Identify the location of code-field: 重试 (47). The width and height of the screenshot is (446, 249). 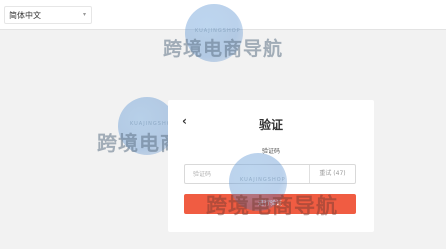
(270, 174).